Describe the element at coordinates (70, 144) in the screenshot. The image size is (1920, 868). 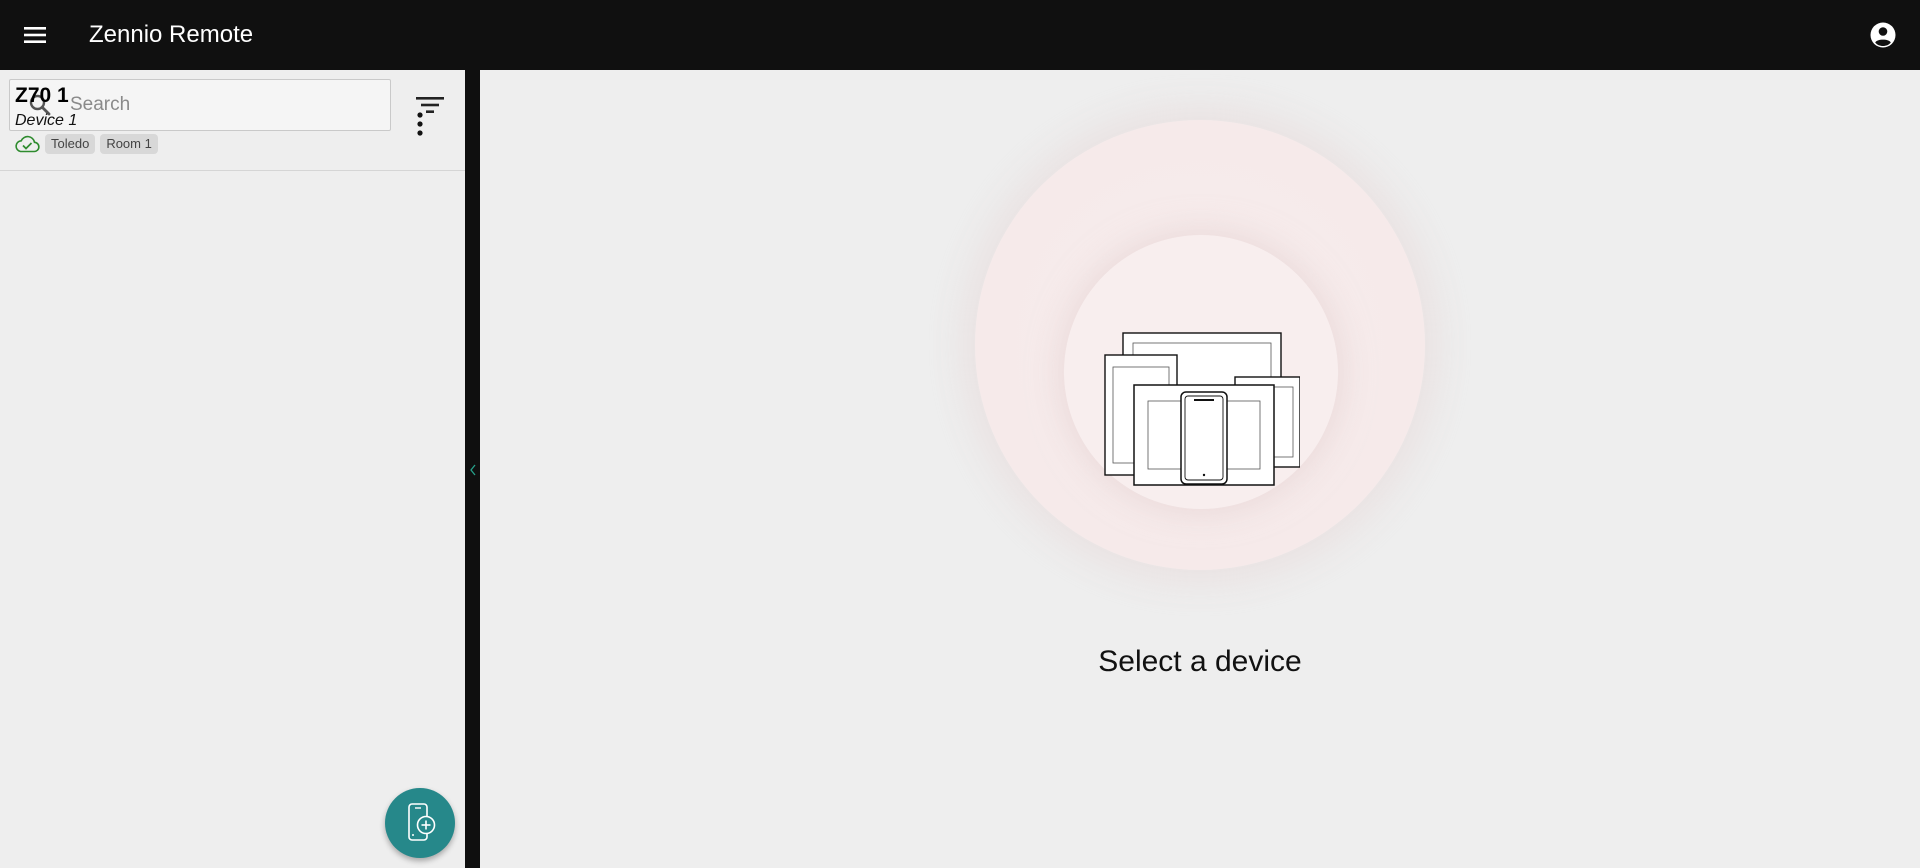
I see `location-tag: Toledo` at that location.